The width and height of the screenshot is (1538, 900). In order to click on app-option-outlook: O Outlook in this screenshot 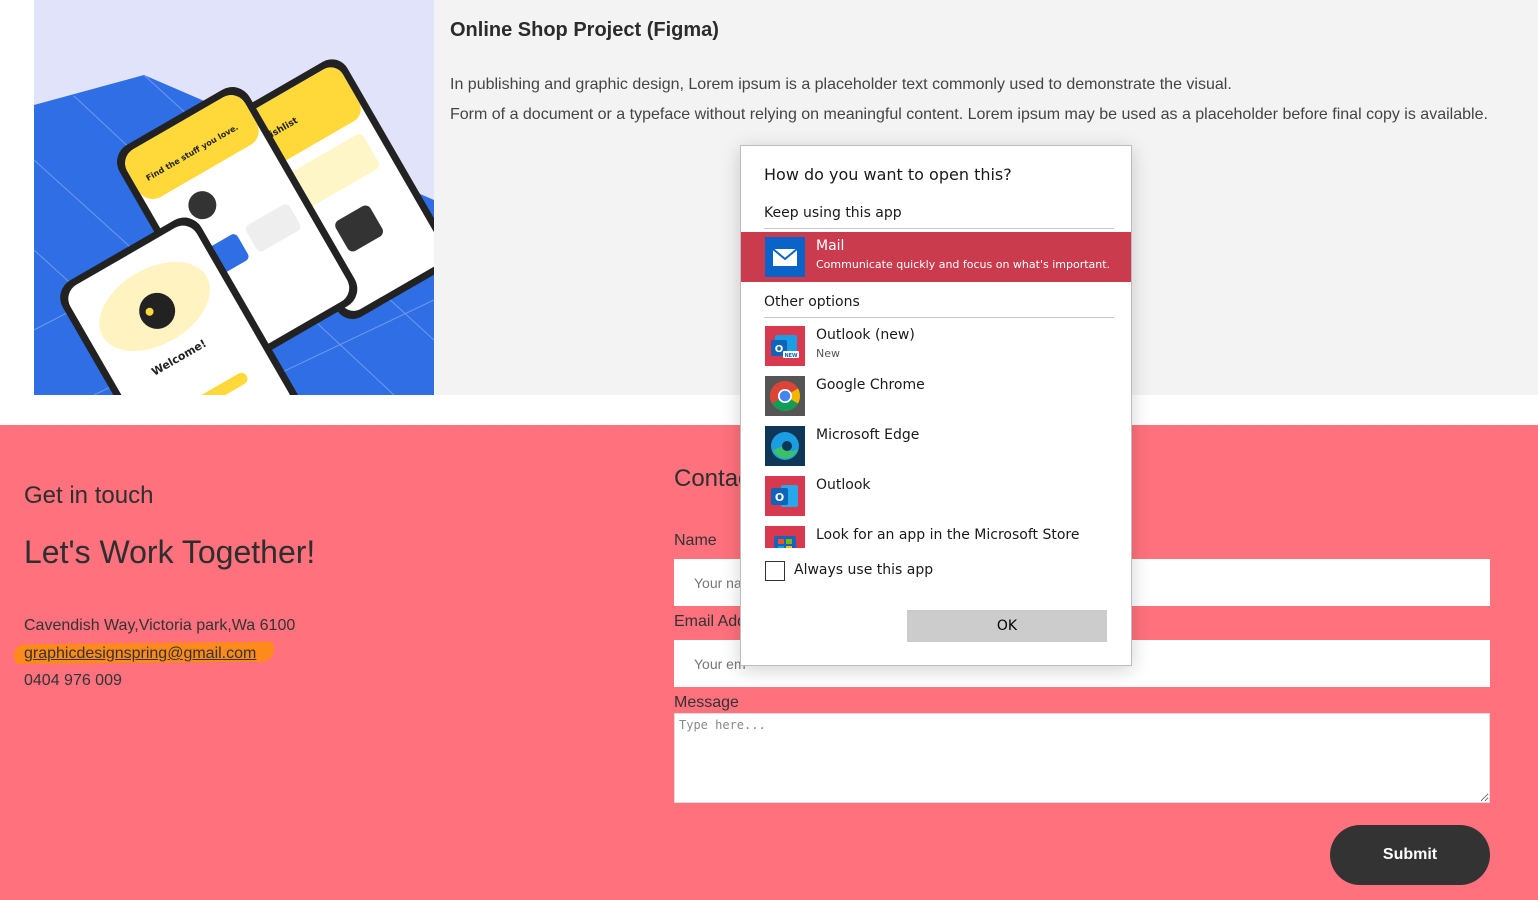, I will do `click(936, 496)`.